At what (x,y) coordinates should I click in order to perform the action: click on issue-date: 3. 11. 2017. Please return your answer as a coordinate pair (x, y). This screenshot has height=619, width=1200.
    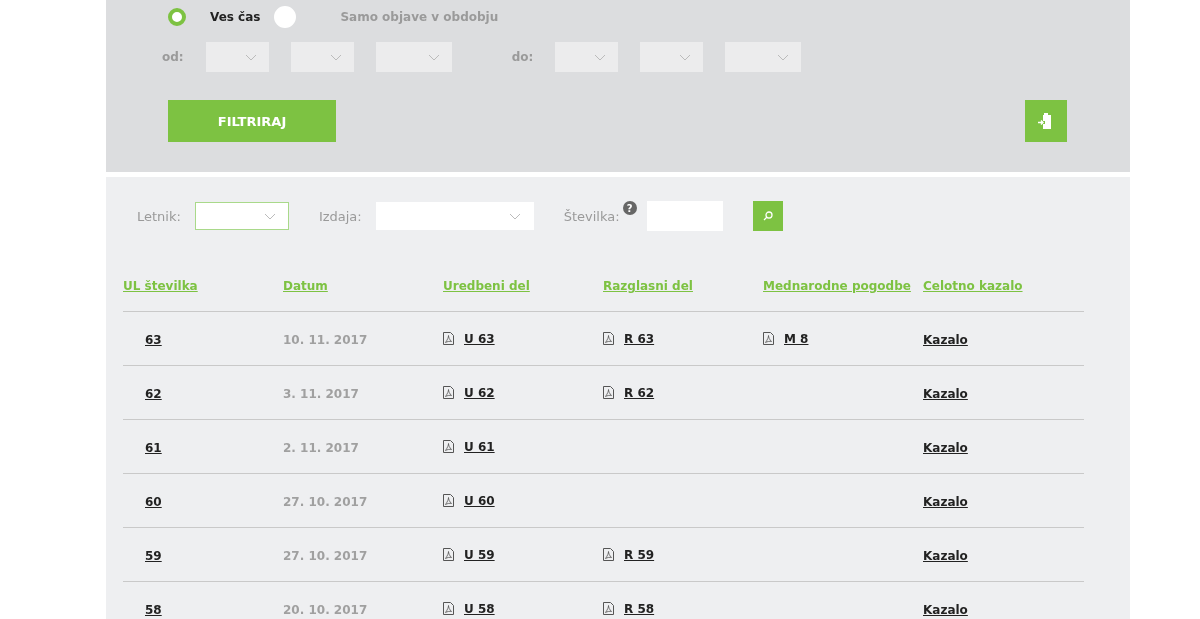
    Looking at the image, I should click on (321, 394).